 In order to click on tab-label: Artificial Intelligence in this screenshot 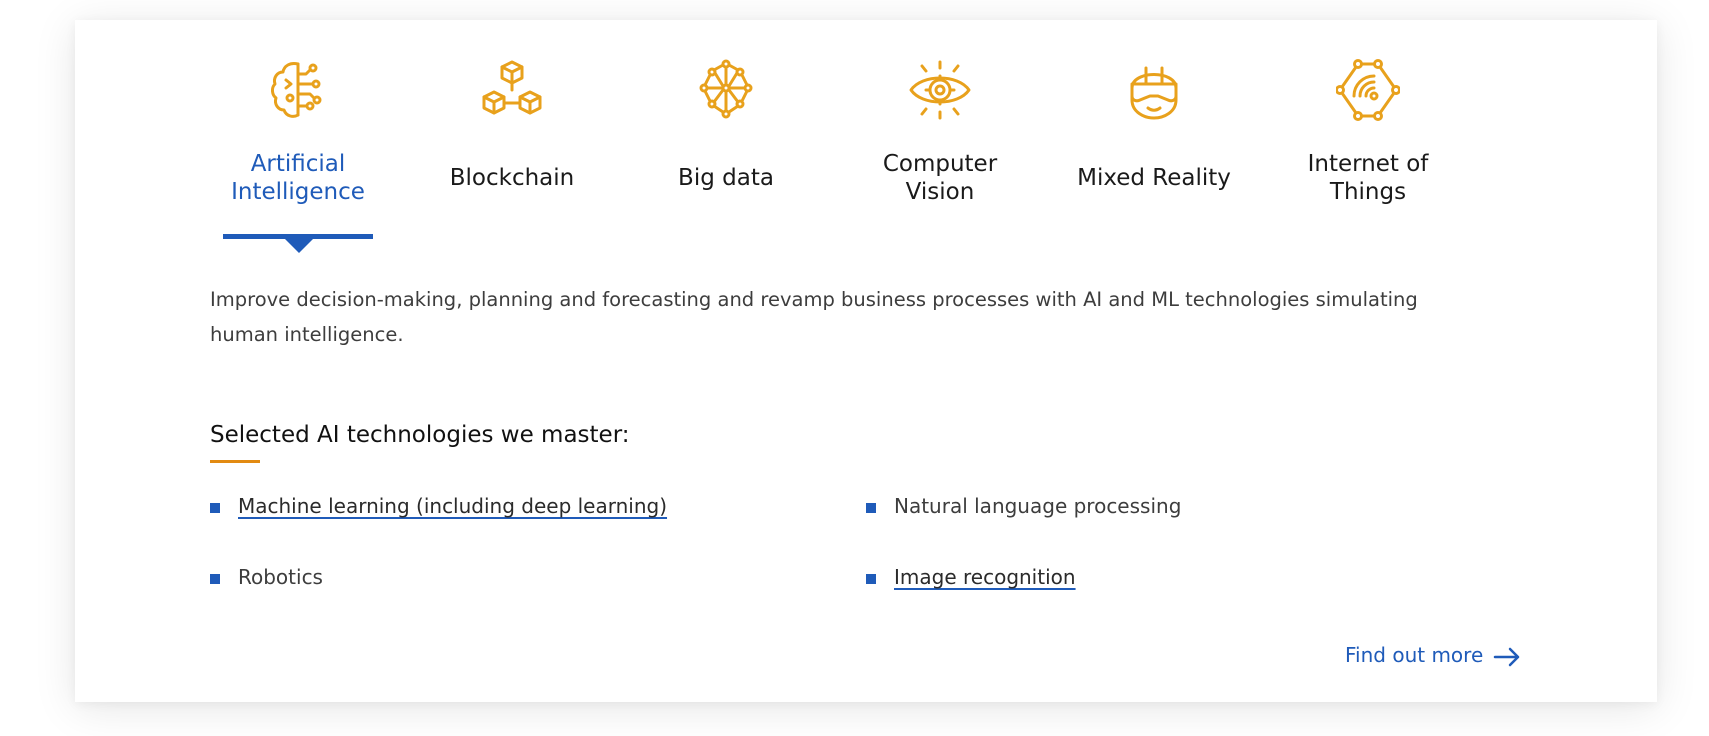, I will do `click(298, 178)`.